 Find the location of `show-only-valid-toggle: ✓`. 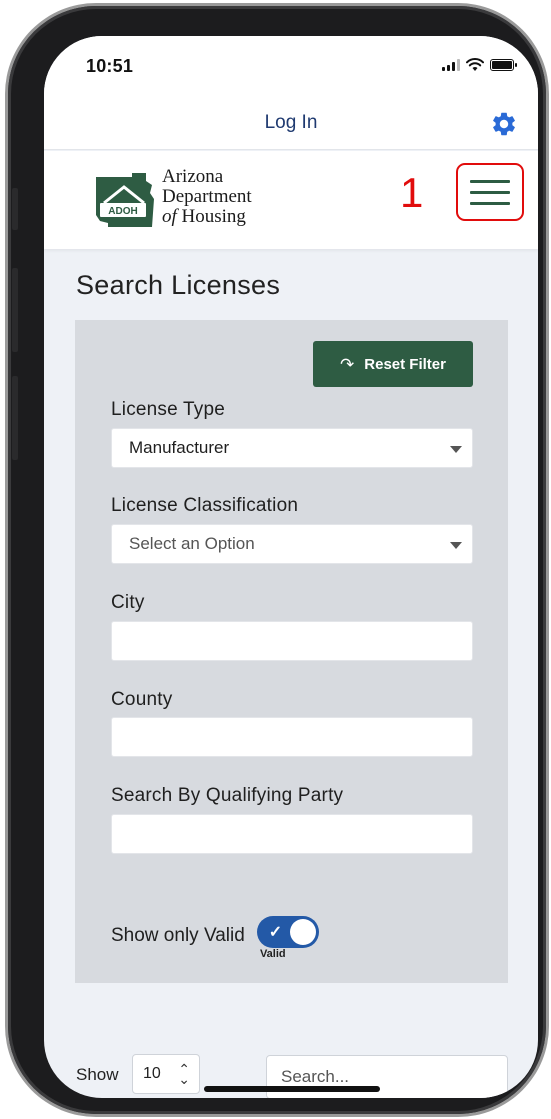

show-only-valid-toggle: ✓ is located at coordinates (287, 932).